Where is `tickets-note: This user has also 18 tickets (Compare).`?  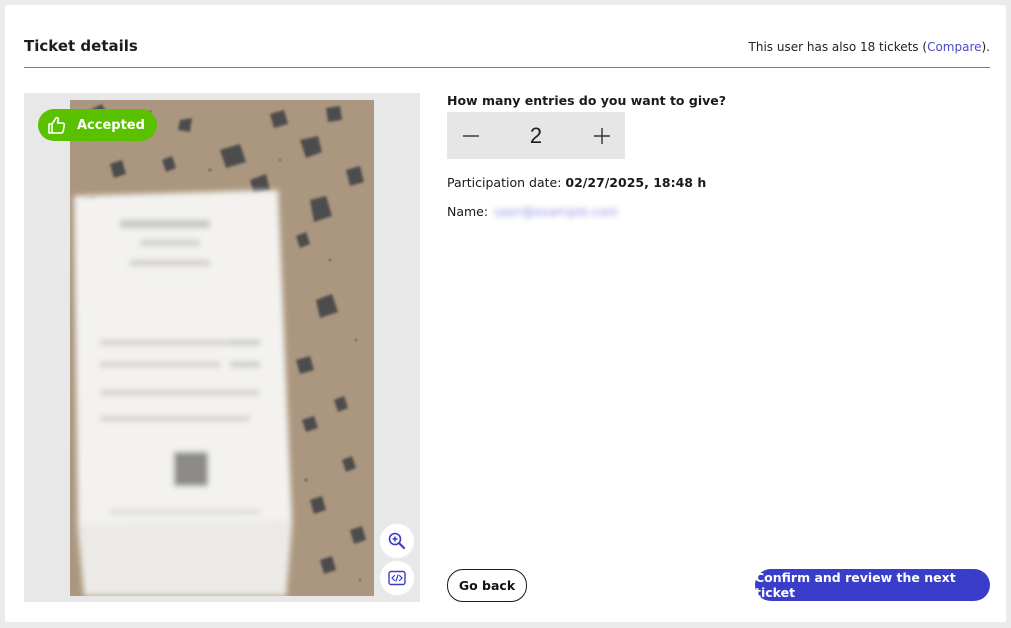 tickets-note: This user has also 18 tickets (Compare). is located at coordinates (869, 47).